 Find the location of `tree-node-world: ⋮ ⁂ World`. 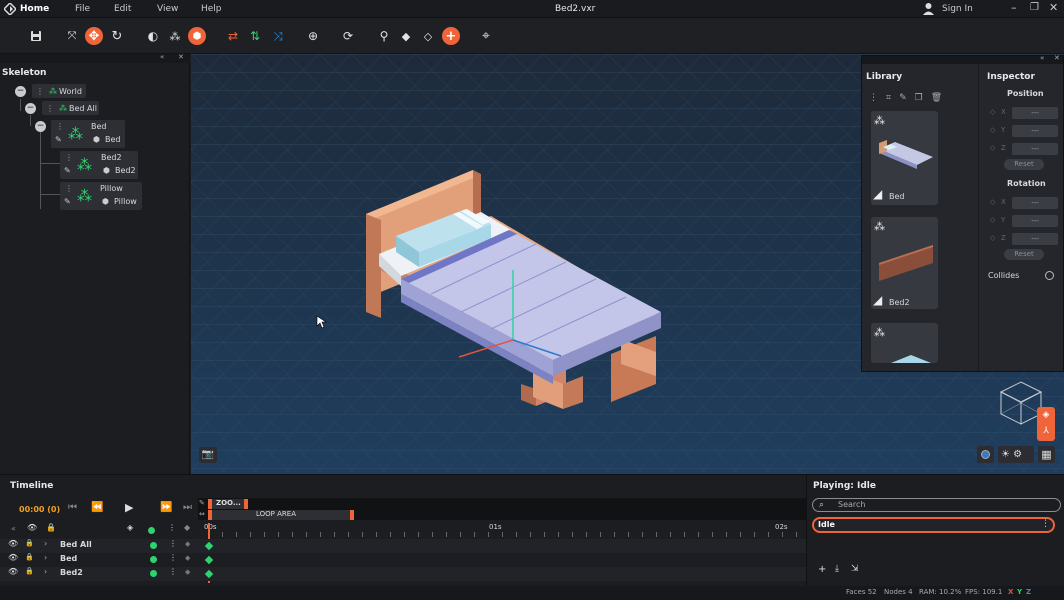

tree-node-world: ⋮ ⁂ World is located at coordinates (59, 91).